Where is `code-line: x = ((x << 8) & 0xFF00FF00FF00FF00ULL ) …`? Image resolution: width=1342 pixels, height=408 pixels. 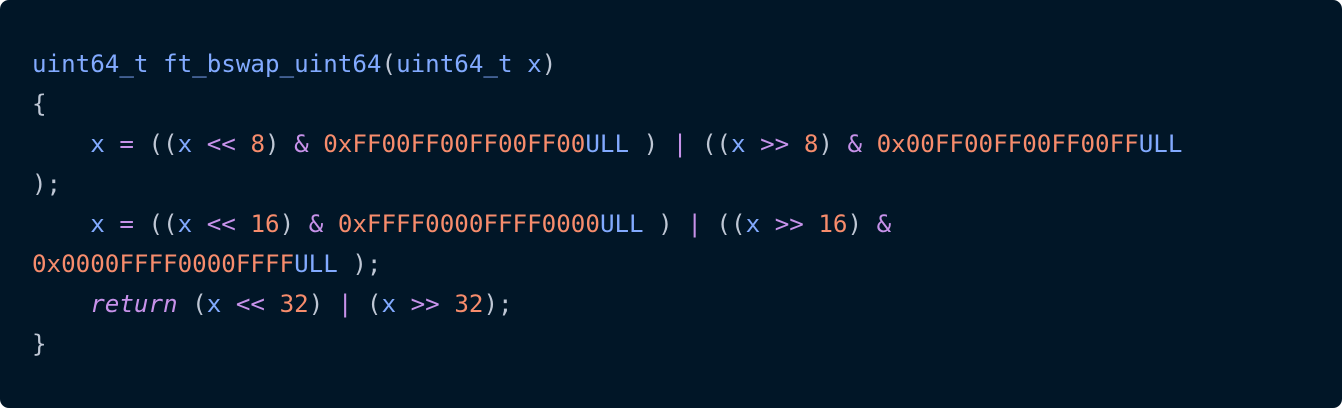
code-line: x = ((x << 8) & 0xFF00FF00FF00FF00ULL ) … is located at coordinates (687, 144).